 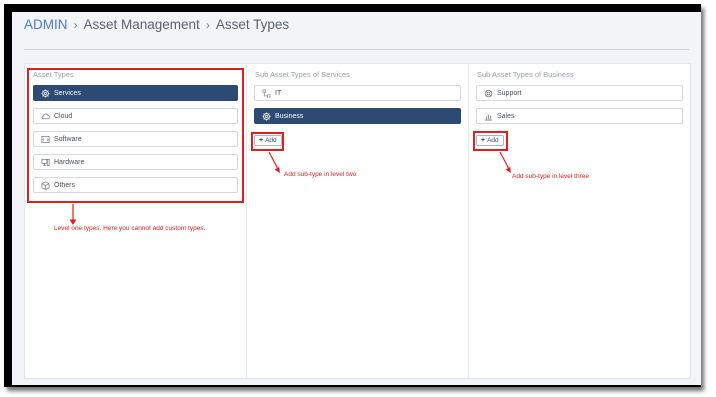 What do you see at coordinates (579, 116) in the screenshot?
I see `sub-type-sales: Sales` at bounding box center [579, 116].